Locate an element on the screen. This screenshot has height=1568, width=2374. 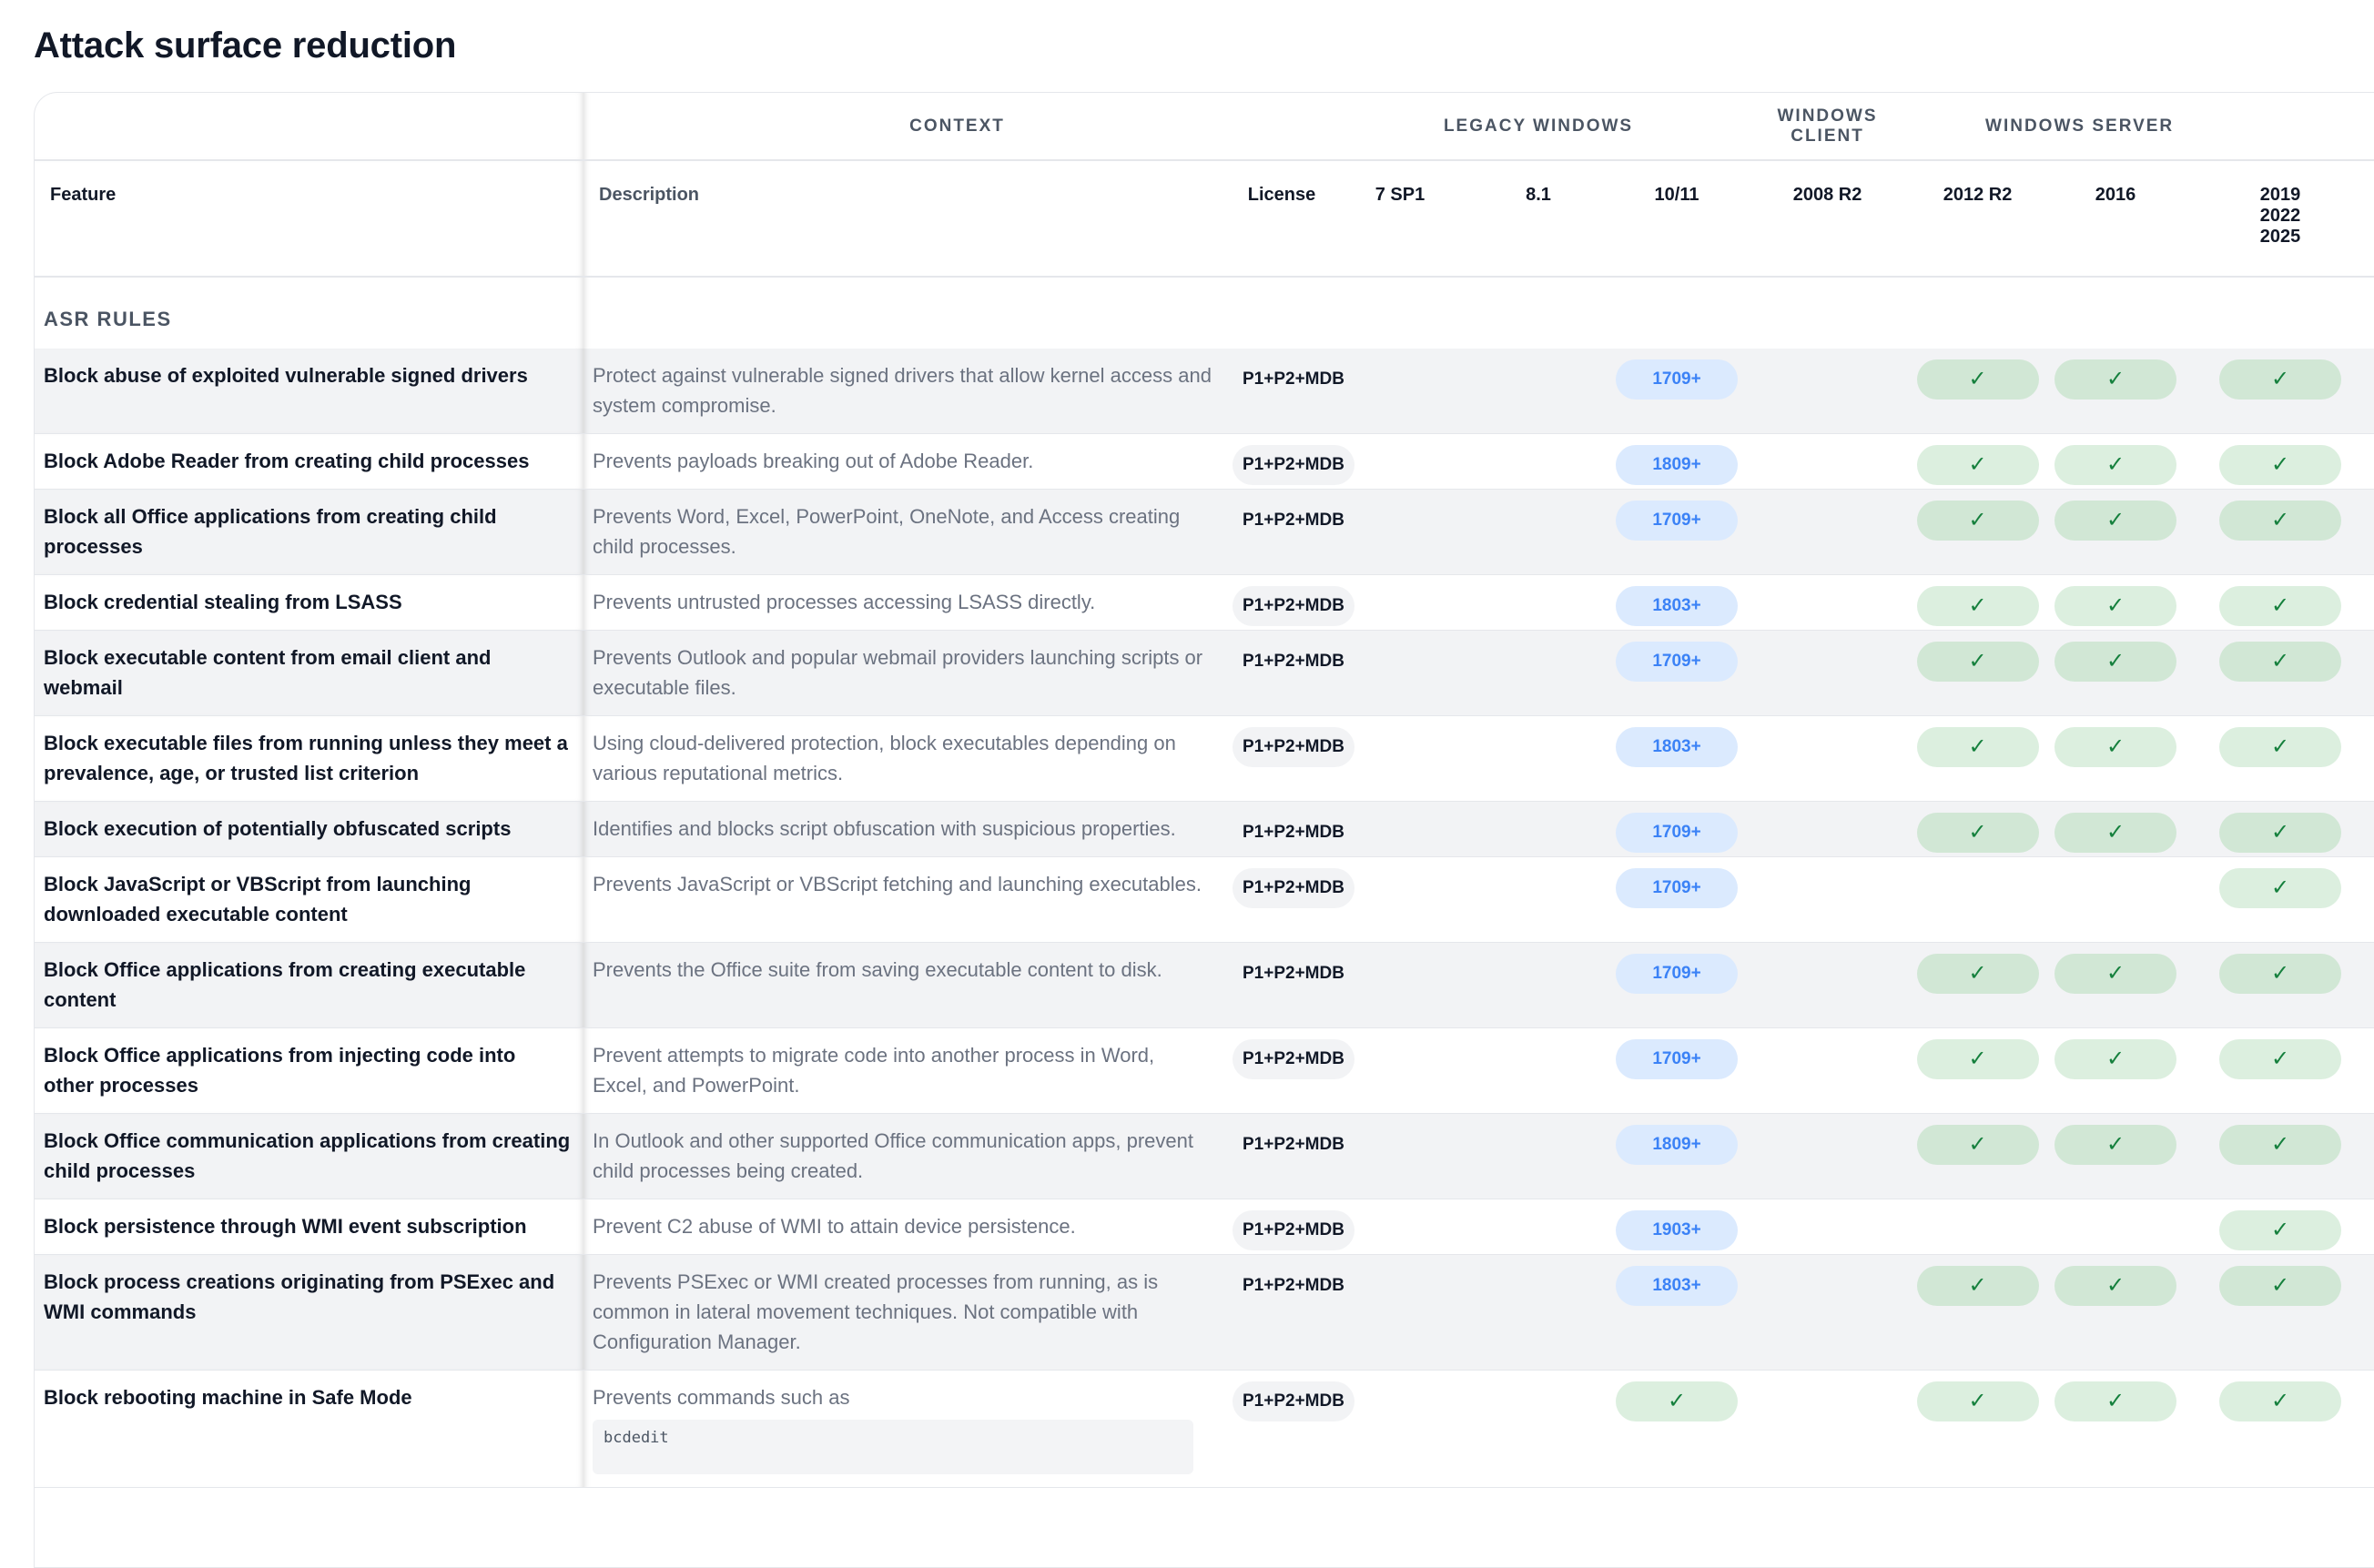
col-header-server2008r2: 2008 R2 is located at coordinates (1828, 219).